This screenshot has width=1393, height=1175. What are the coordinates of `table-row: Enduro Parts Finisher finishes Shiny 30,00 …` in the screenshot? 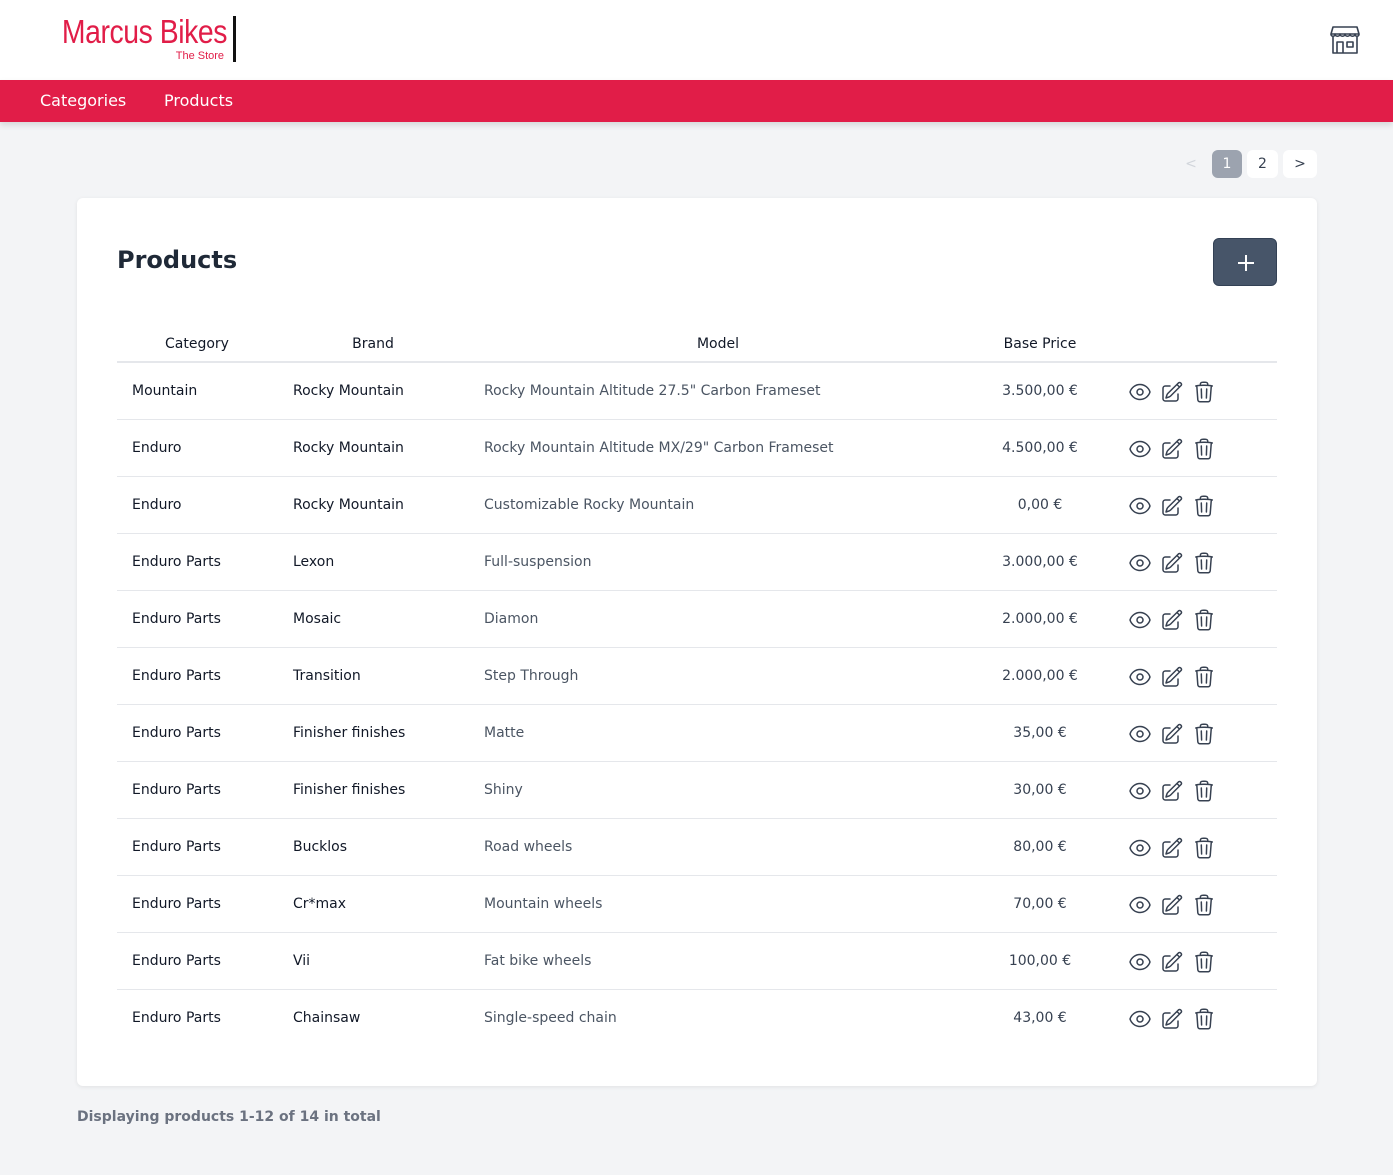 It's located at (697, 790).